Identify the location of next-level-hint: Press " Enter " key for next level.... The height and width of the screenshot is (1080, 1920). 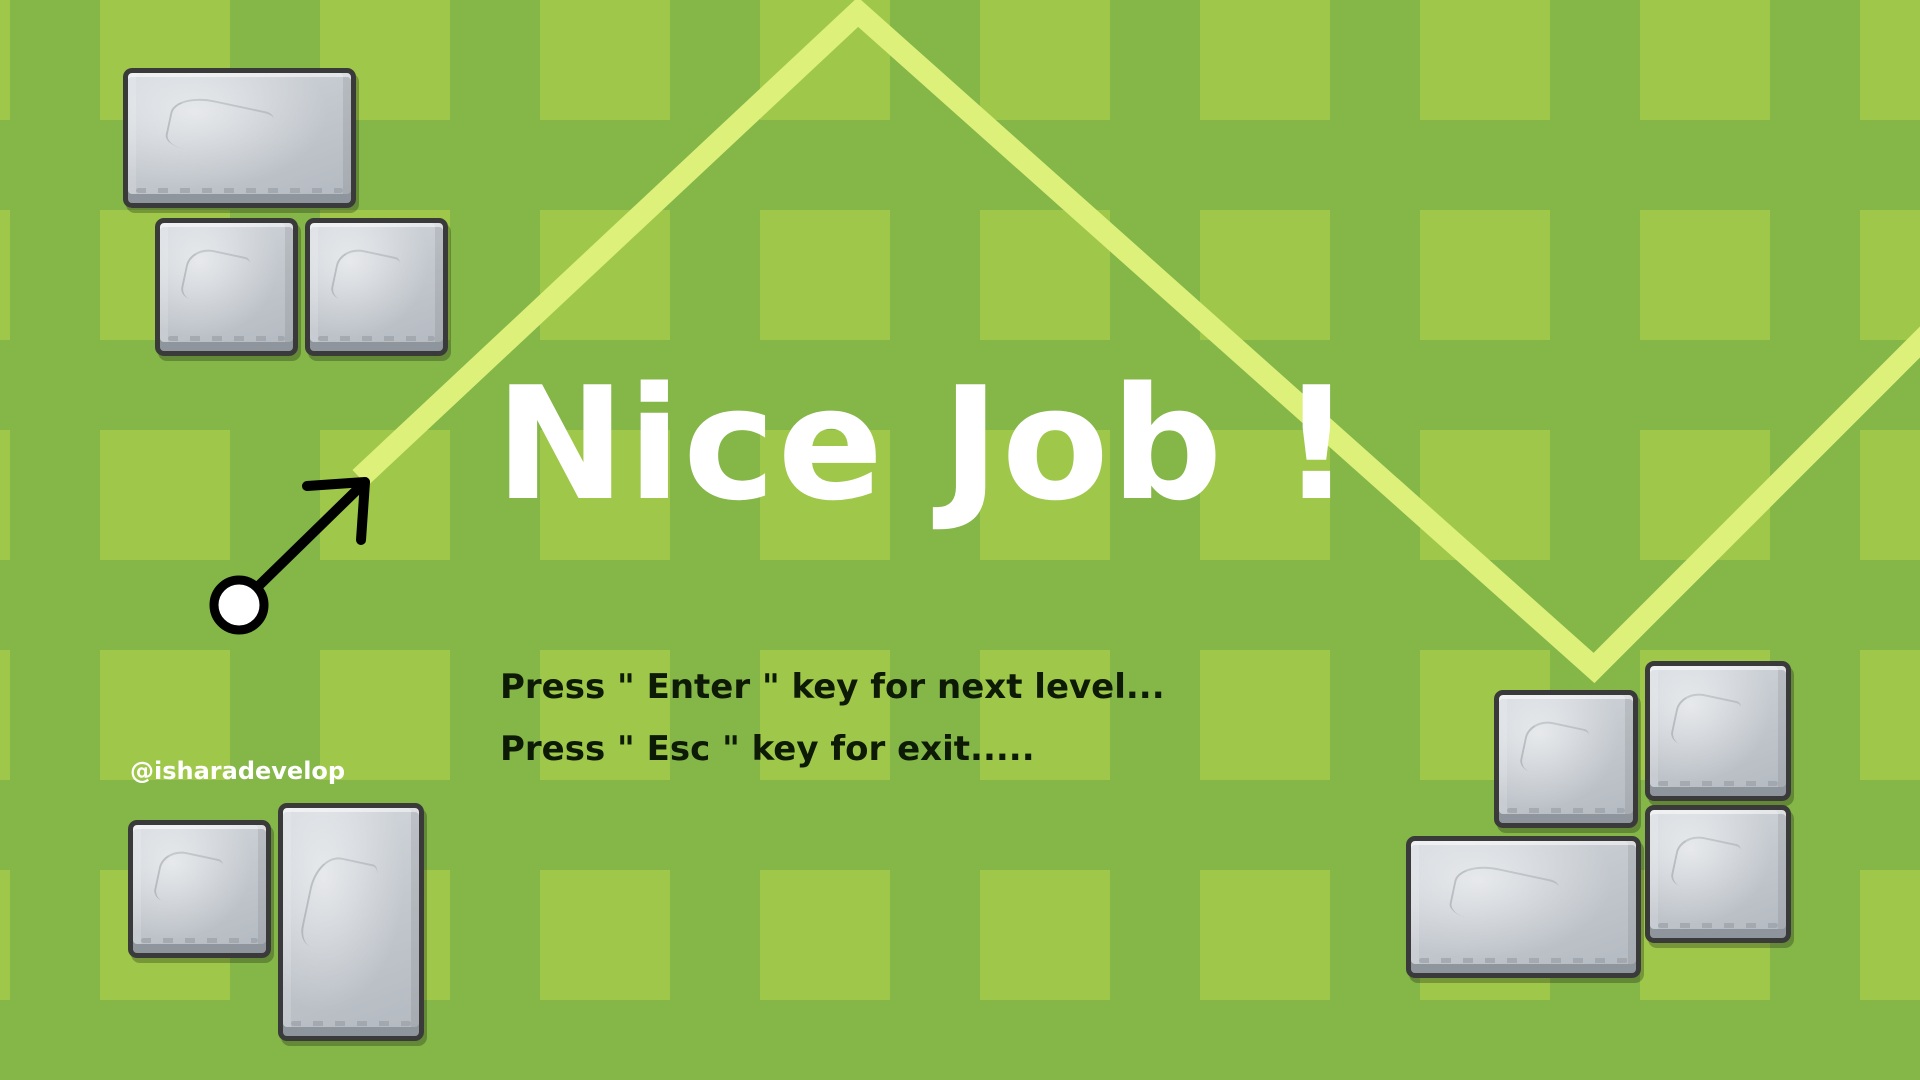
(832, 687).